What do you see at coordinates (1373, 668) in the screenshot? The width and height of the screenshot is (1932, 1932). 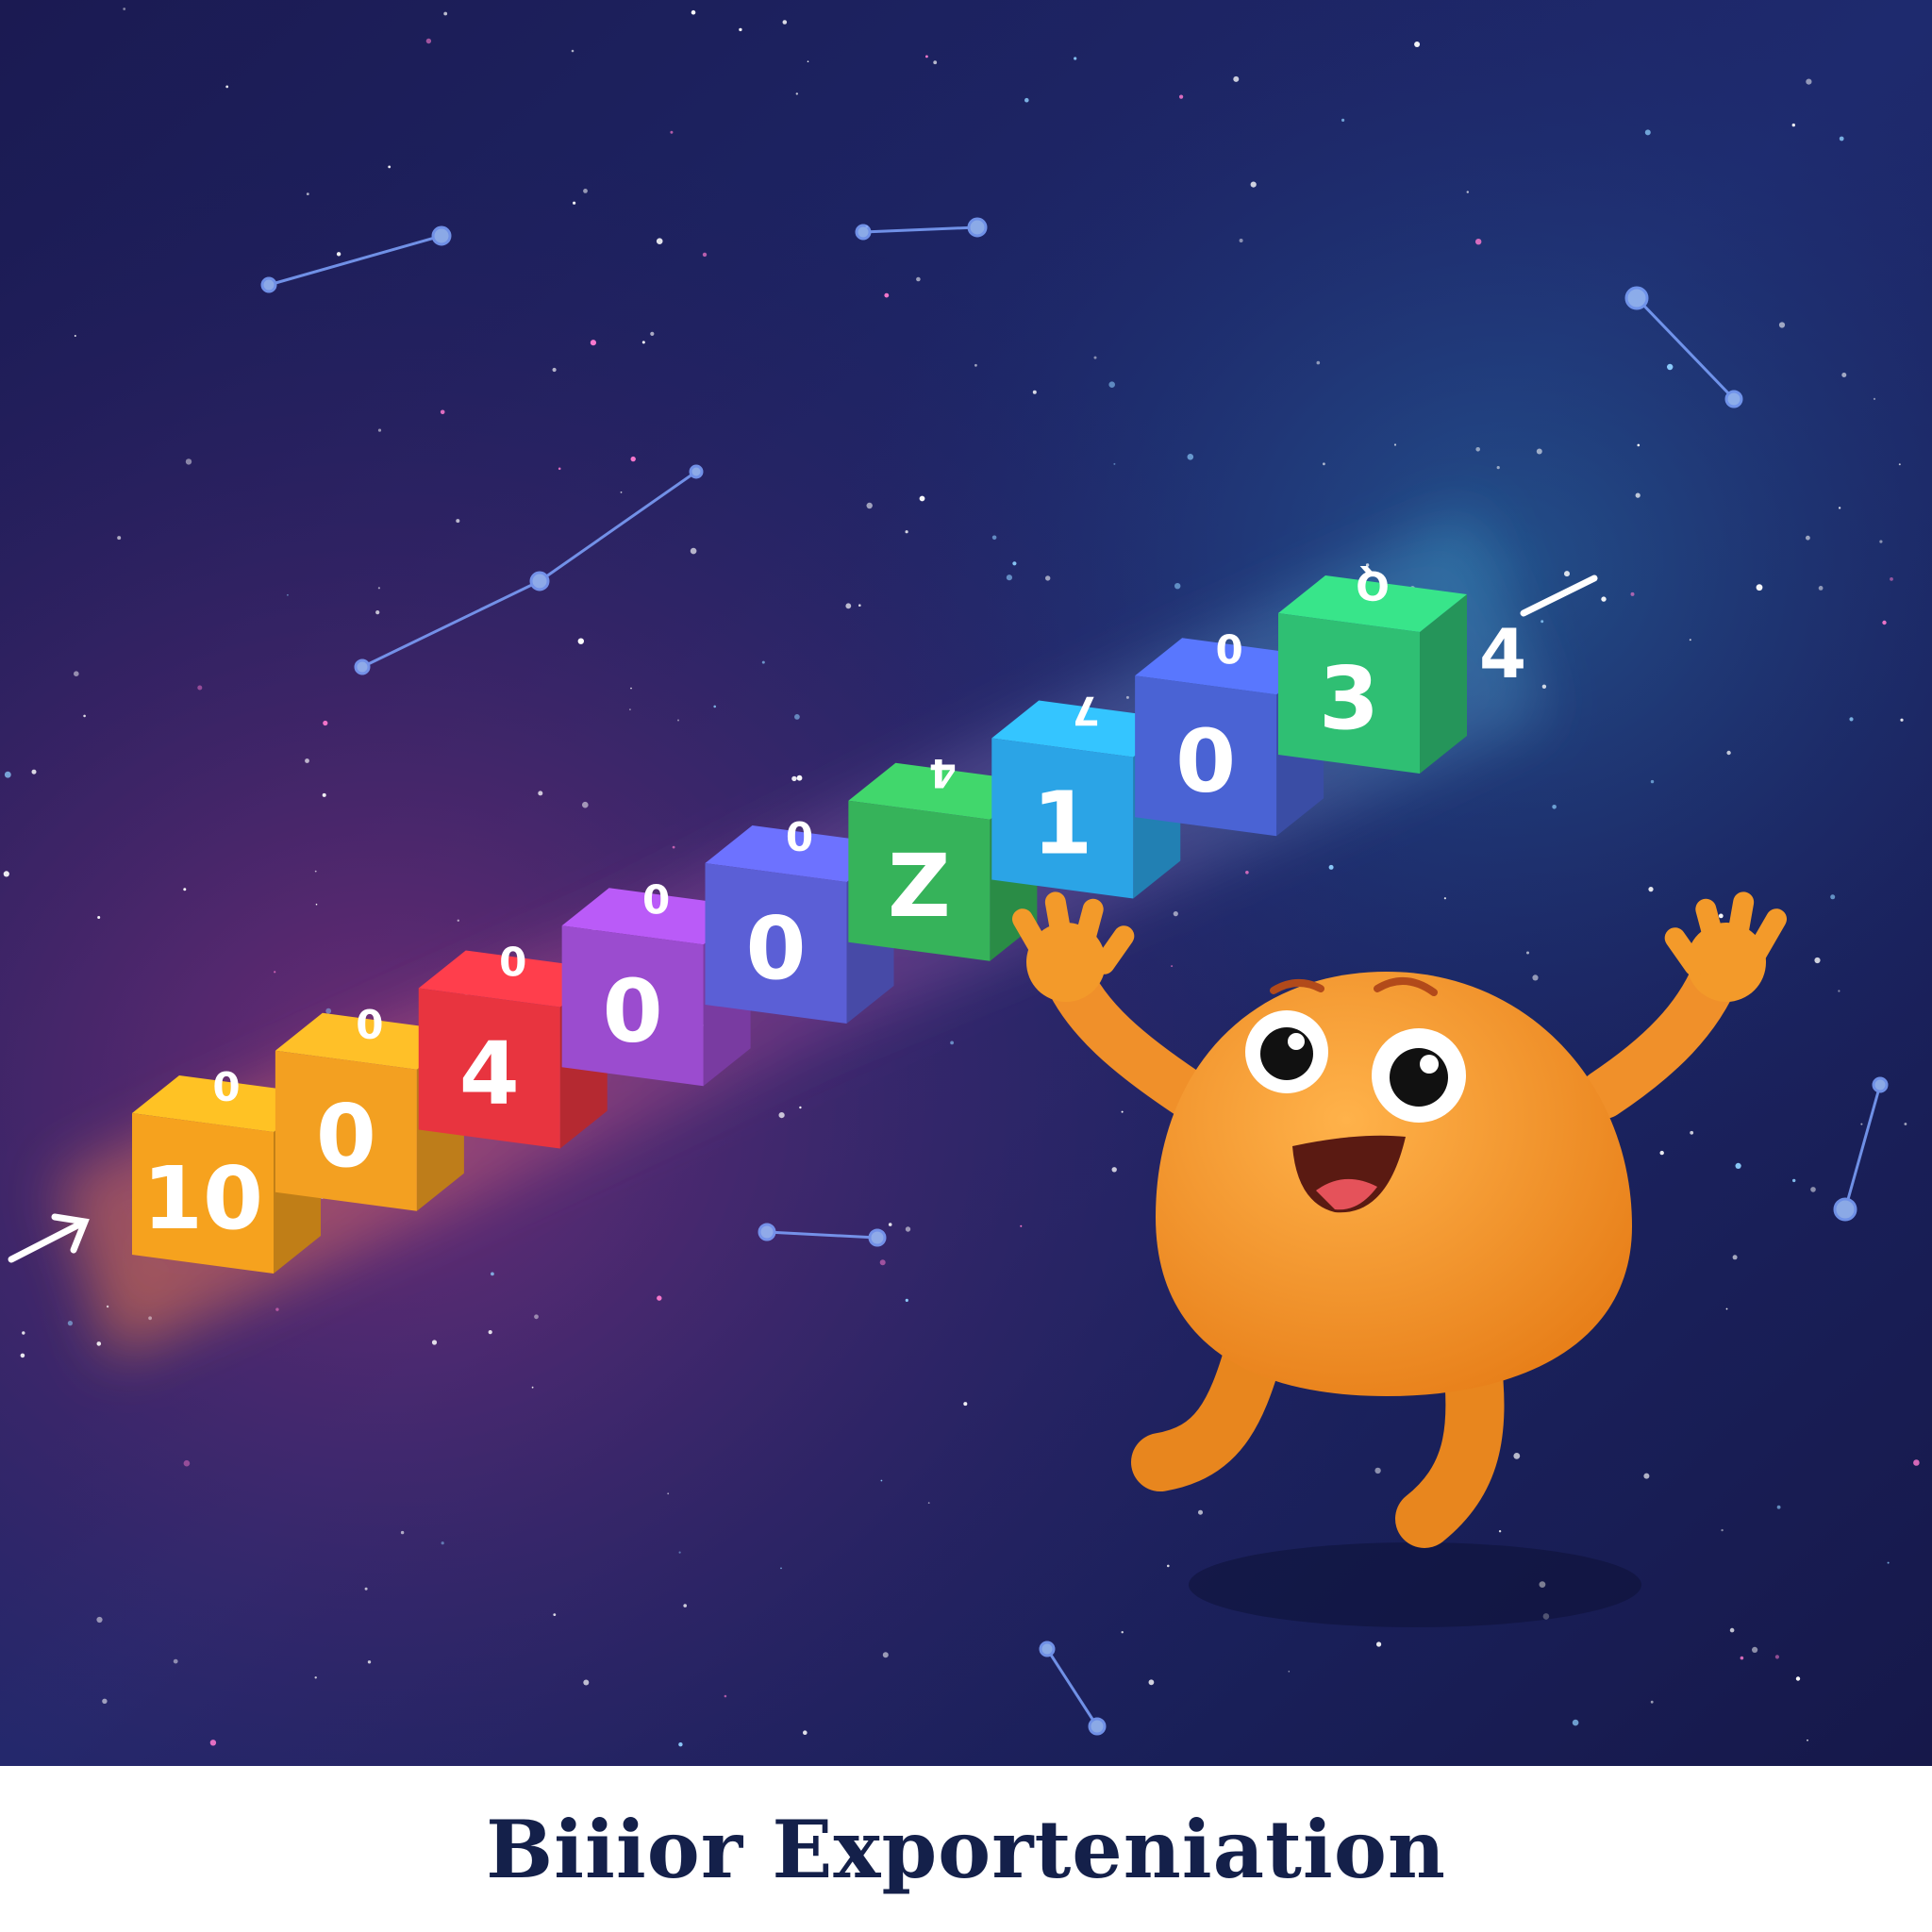 I see `number-block: 3Q` at bounding box center [1373, 668].